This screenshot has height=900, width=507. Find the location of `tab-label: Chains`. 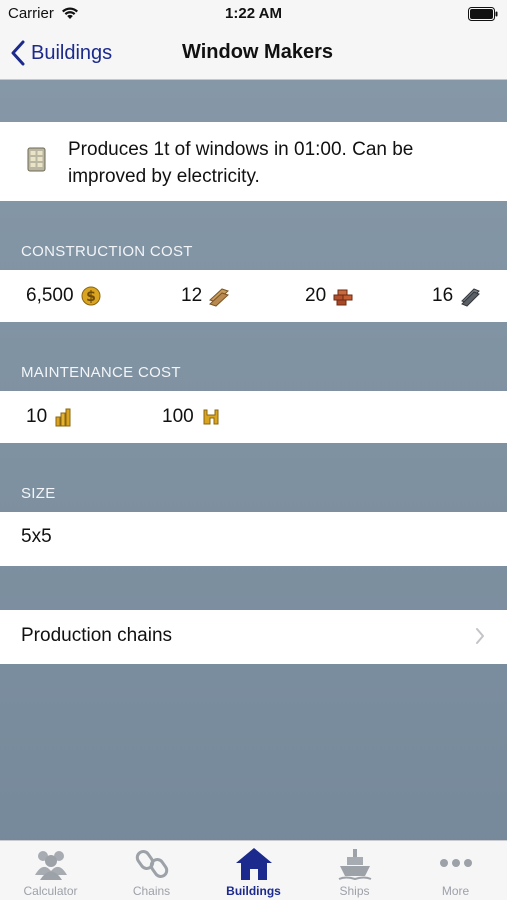

tab-label: Chains is located at coordinates (151, 891).